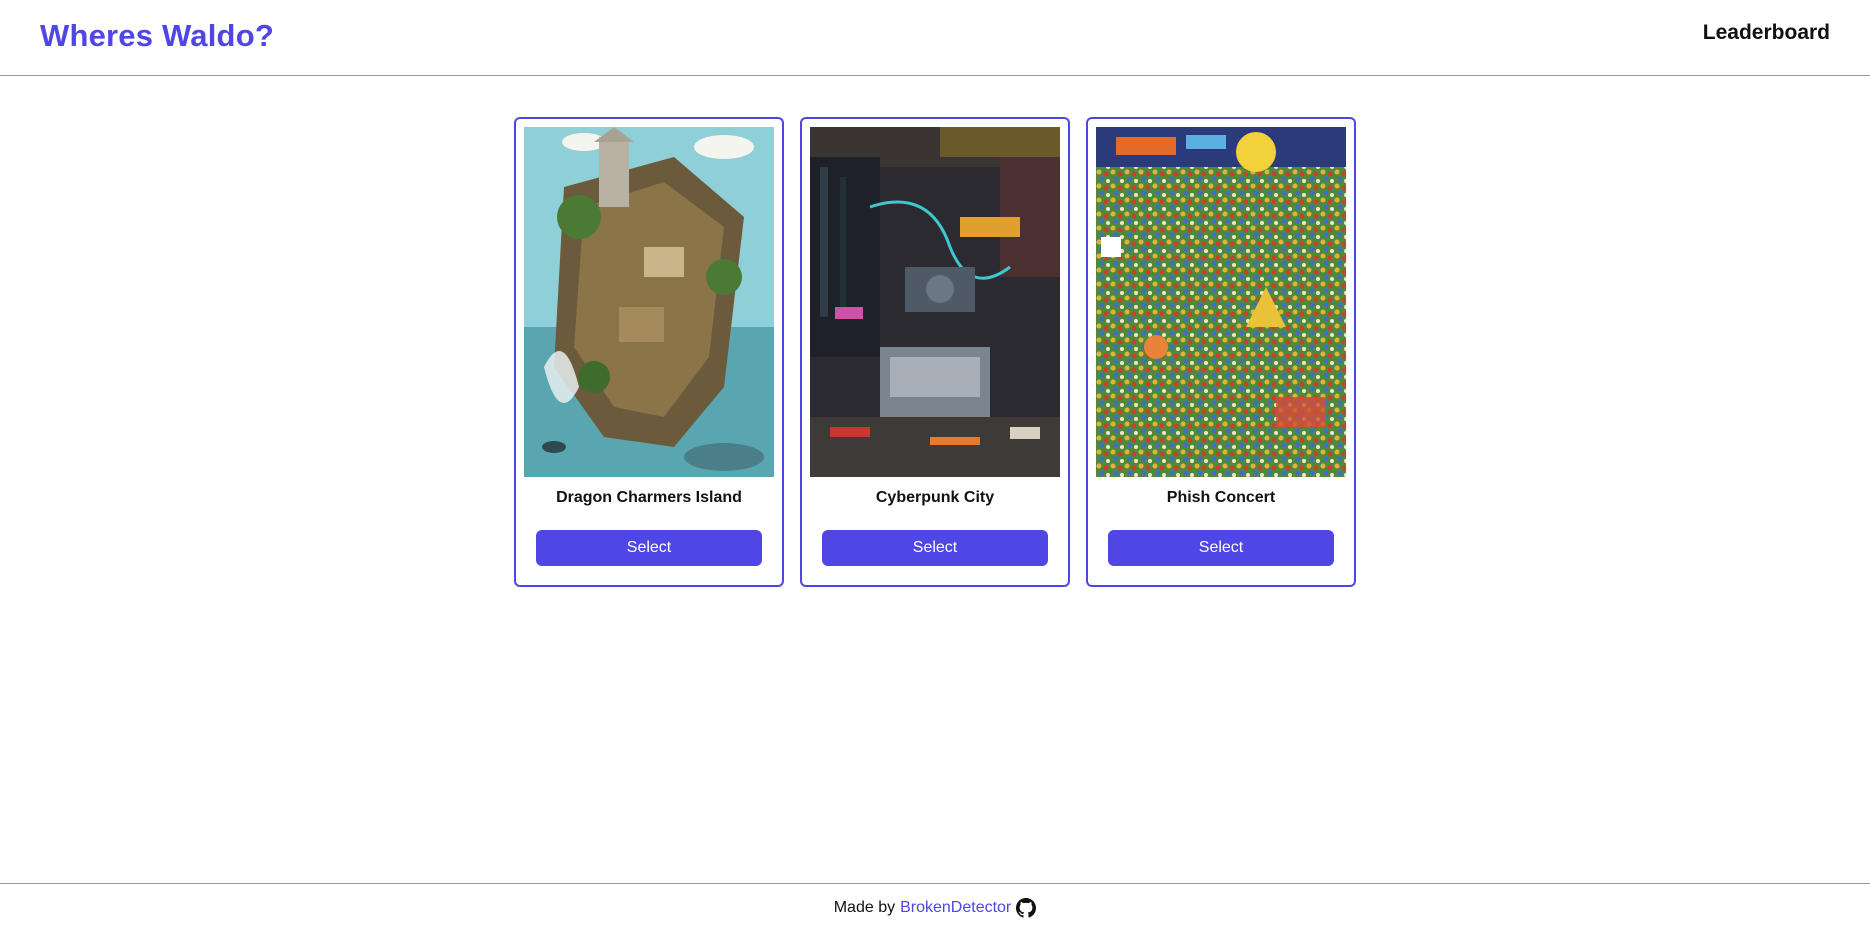  Describe the element at coordinates (649, 497) in the screenshot. I see `card-title: Dragon Charmers Island` at that location.